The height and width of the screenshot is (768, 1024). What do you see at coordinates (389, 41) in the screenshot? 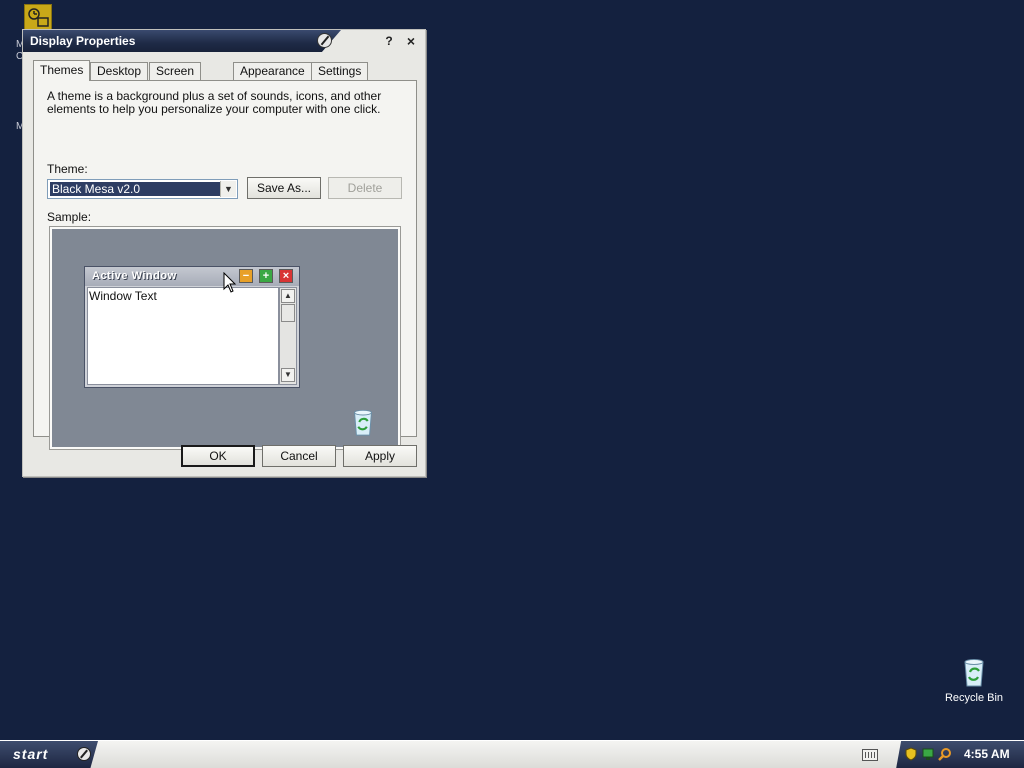
I see `help-button: ?` at bounding box center [389, 41].